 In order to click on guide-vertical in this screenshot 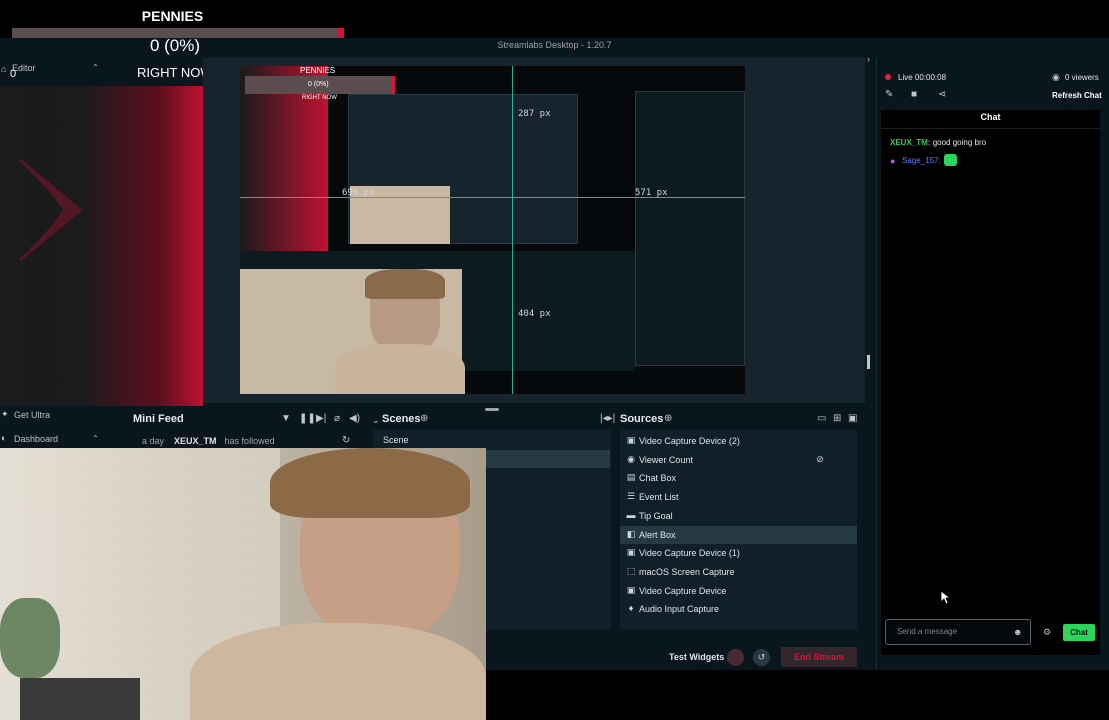, I will do `click(512, 230)`.